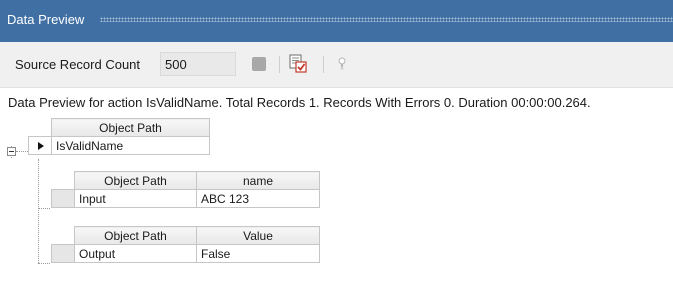  What do you see at coordinates (11, 151) in the screenshot?
I see `collapse-toggle-icon` at bounding box center [11, 151].